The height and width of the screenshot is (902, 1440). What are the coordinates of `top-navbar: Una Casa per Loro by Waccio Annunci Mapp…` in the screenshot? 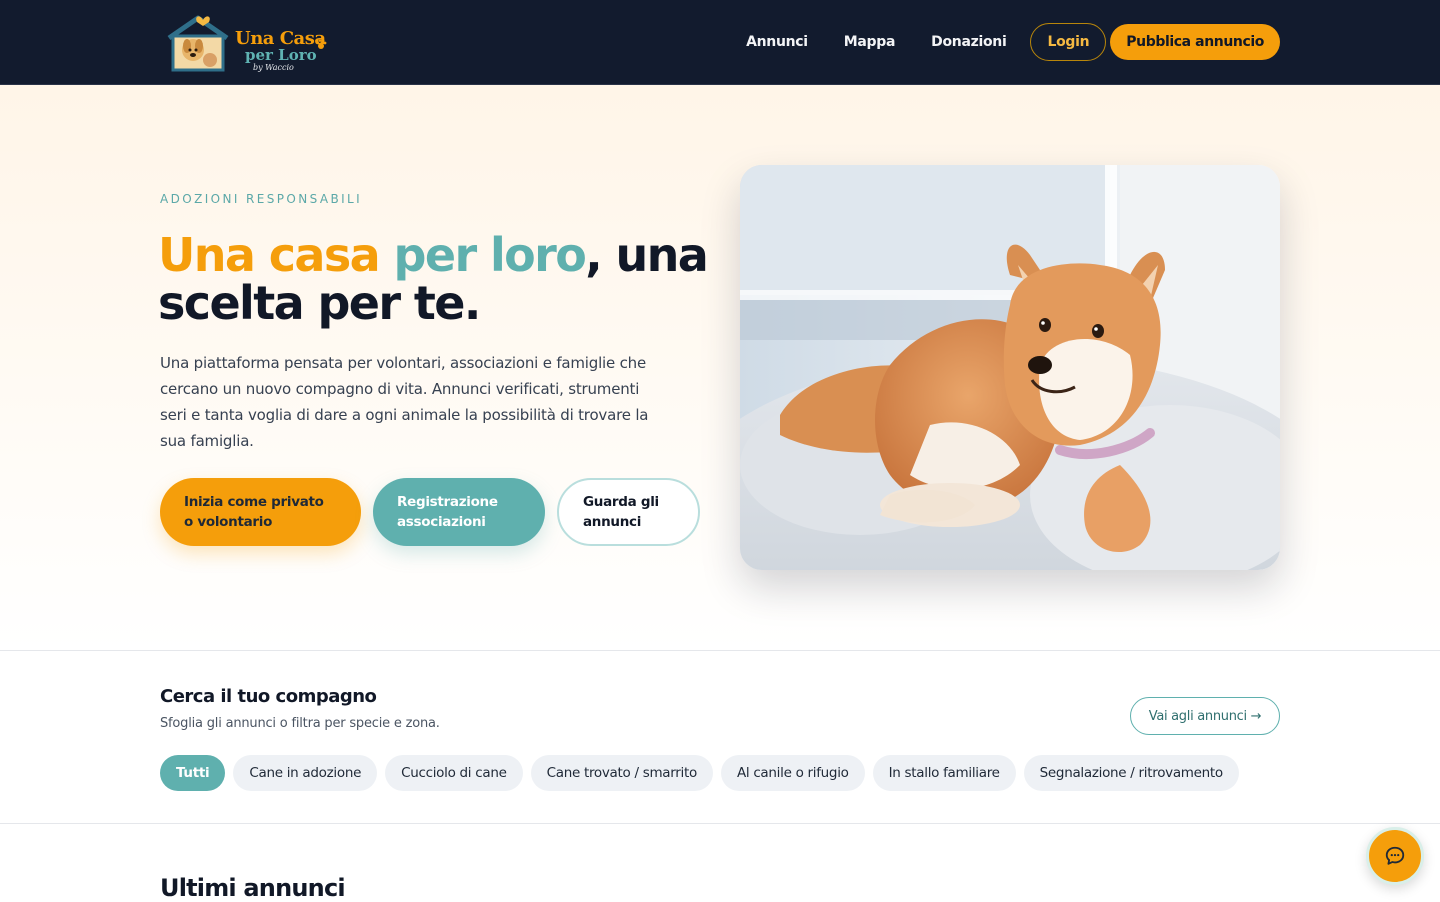 It's located at (720, 42).